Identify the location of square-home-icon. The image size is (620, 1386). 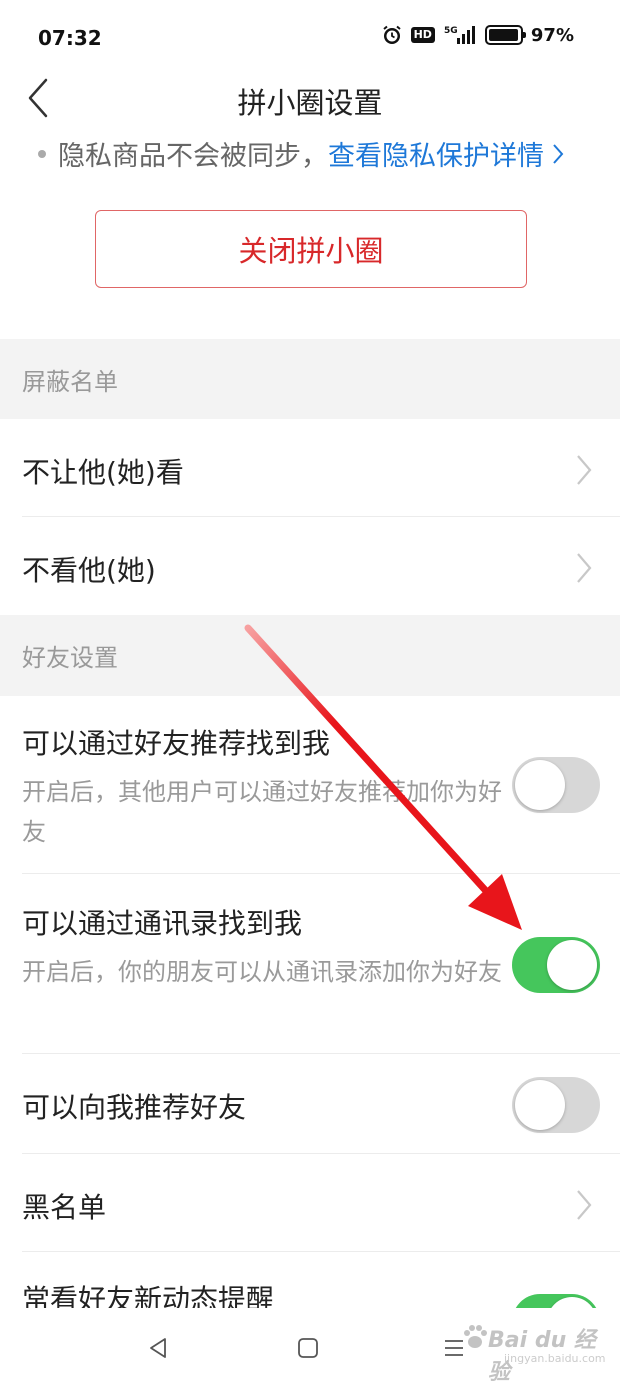
(308, 1348).